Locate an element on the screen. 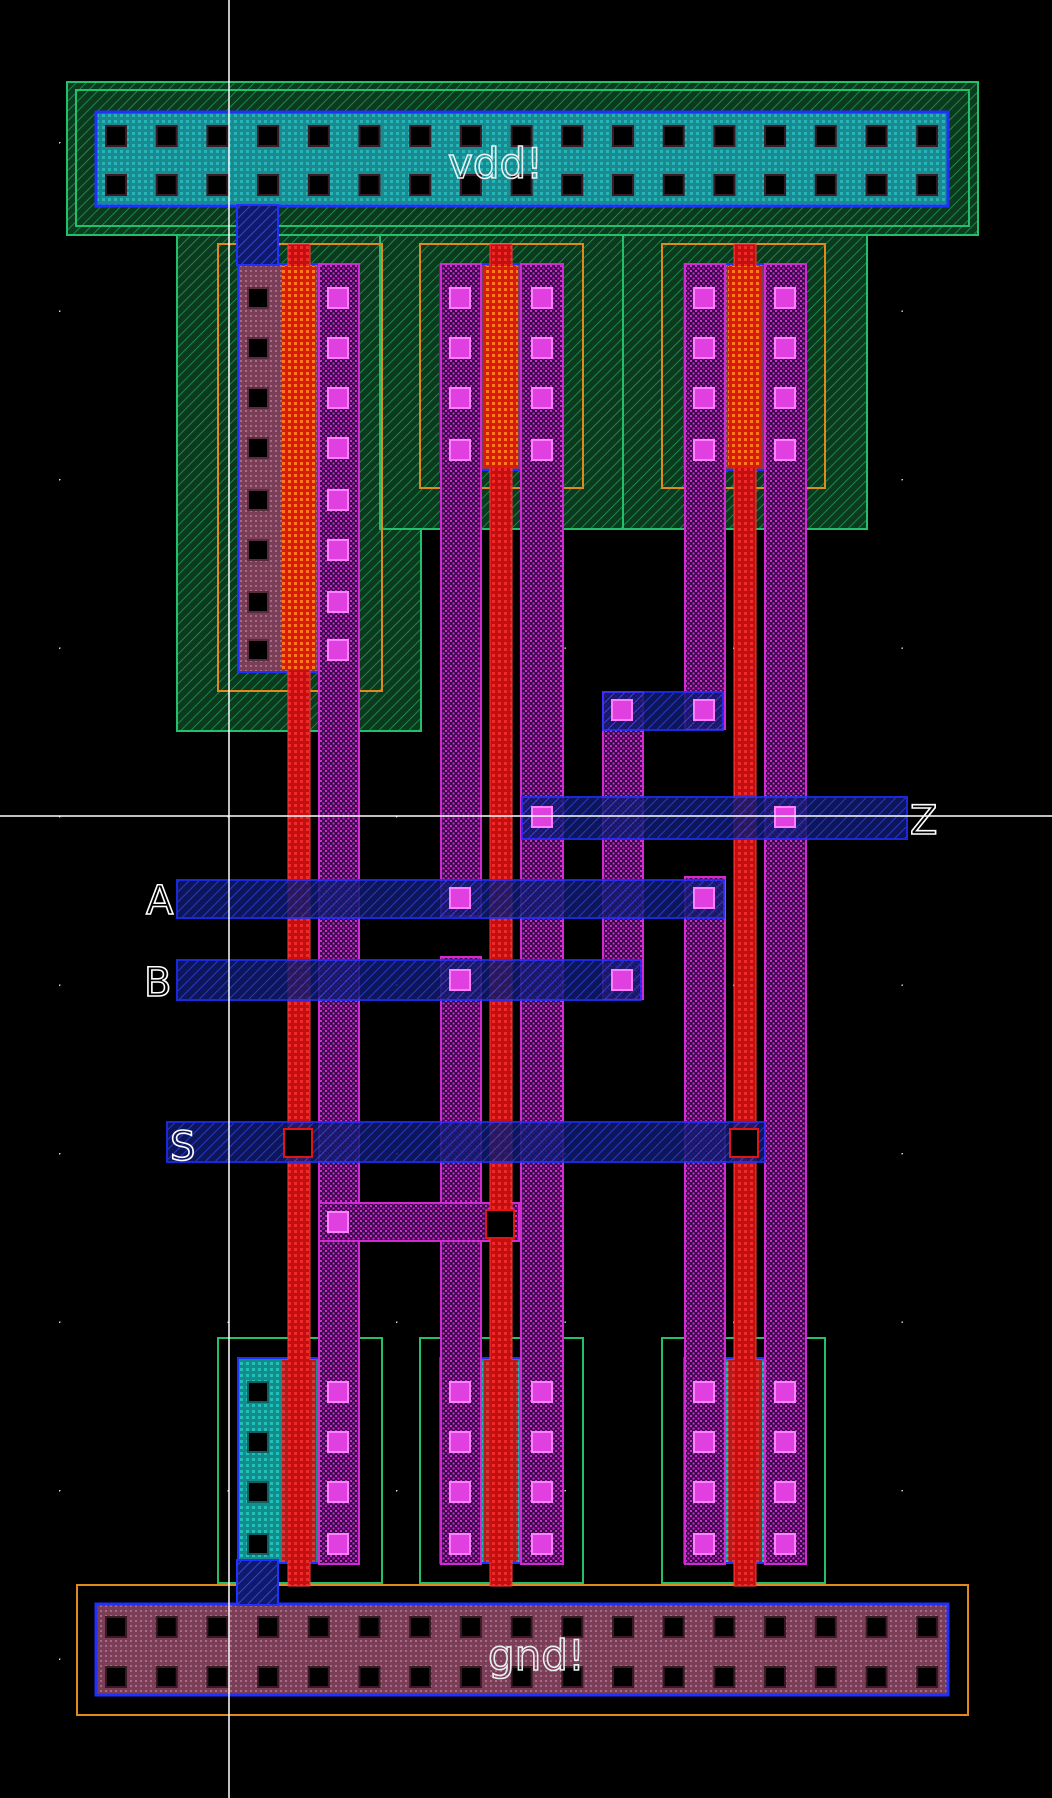 The width and height of the screenshot is (1052, 1798). gnd-strap-metal2 is located at coordinates (257, 1582).